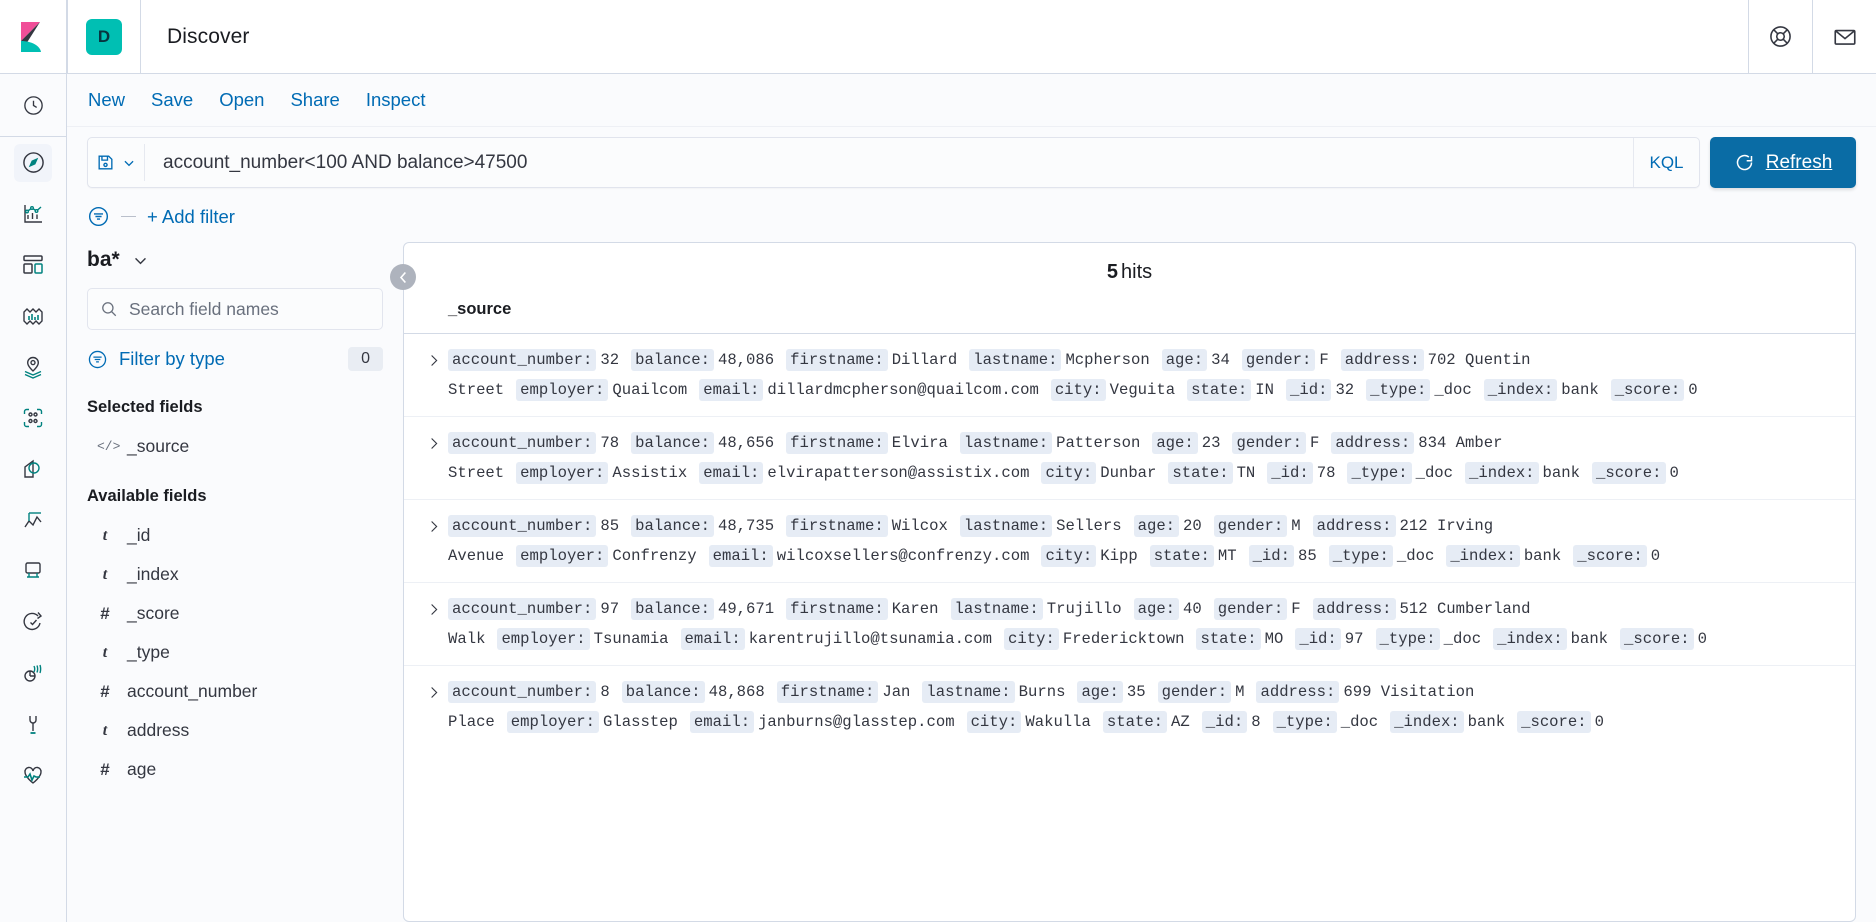 The height and width of the screenshot is (922, 1876). I want to click on primary-navigation-rail, so click(33, 461).